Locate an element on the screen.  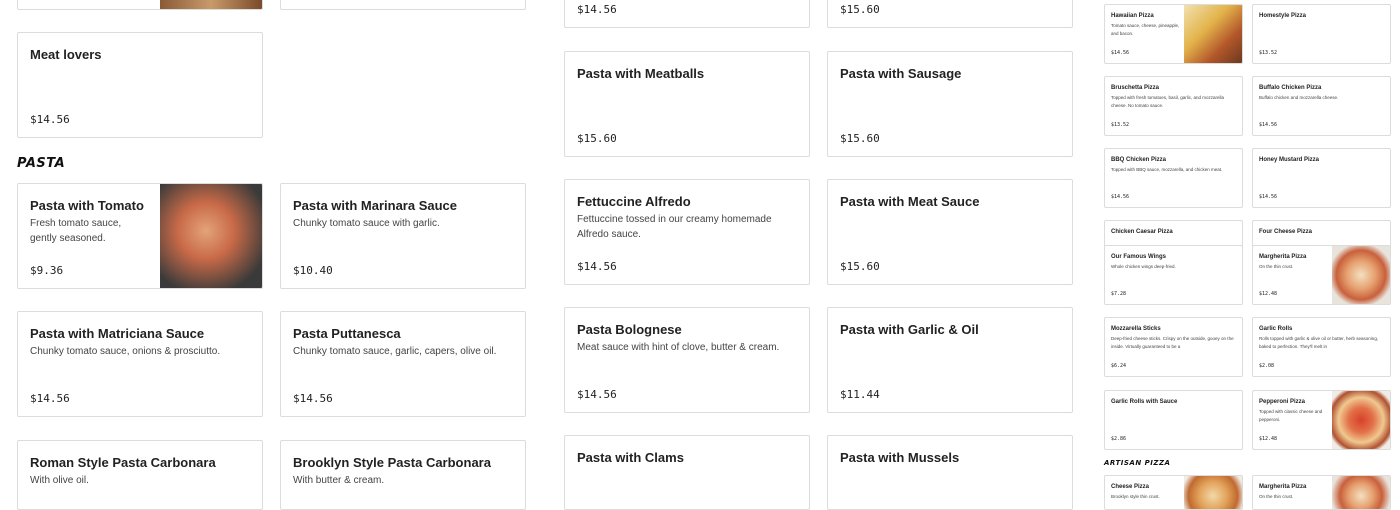
item-title: Roman Style Pasta Carbonara is located at coordinates (123, 462).